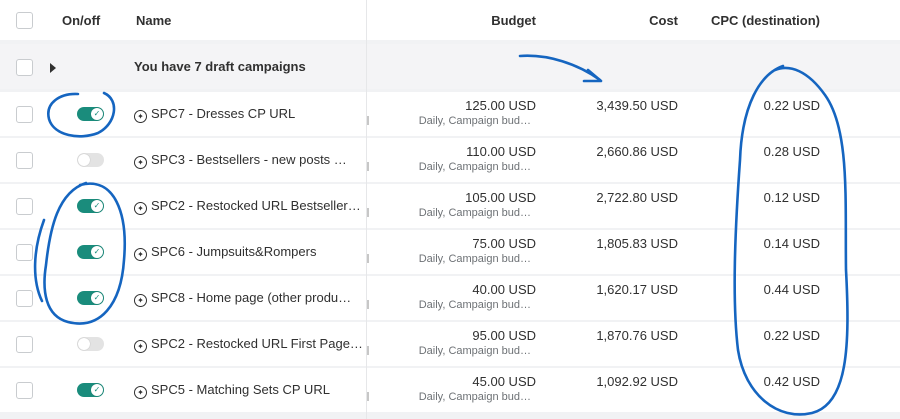 This screenshot has width=900, height=419. What do you see at coordinates (560, 68) in the screenshot?
I see `annotation-arrow` at bounding box center [560, 68].